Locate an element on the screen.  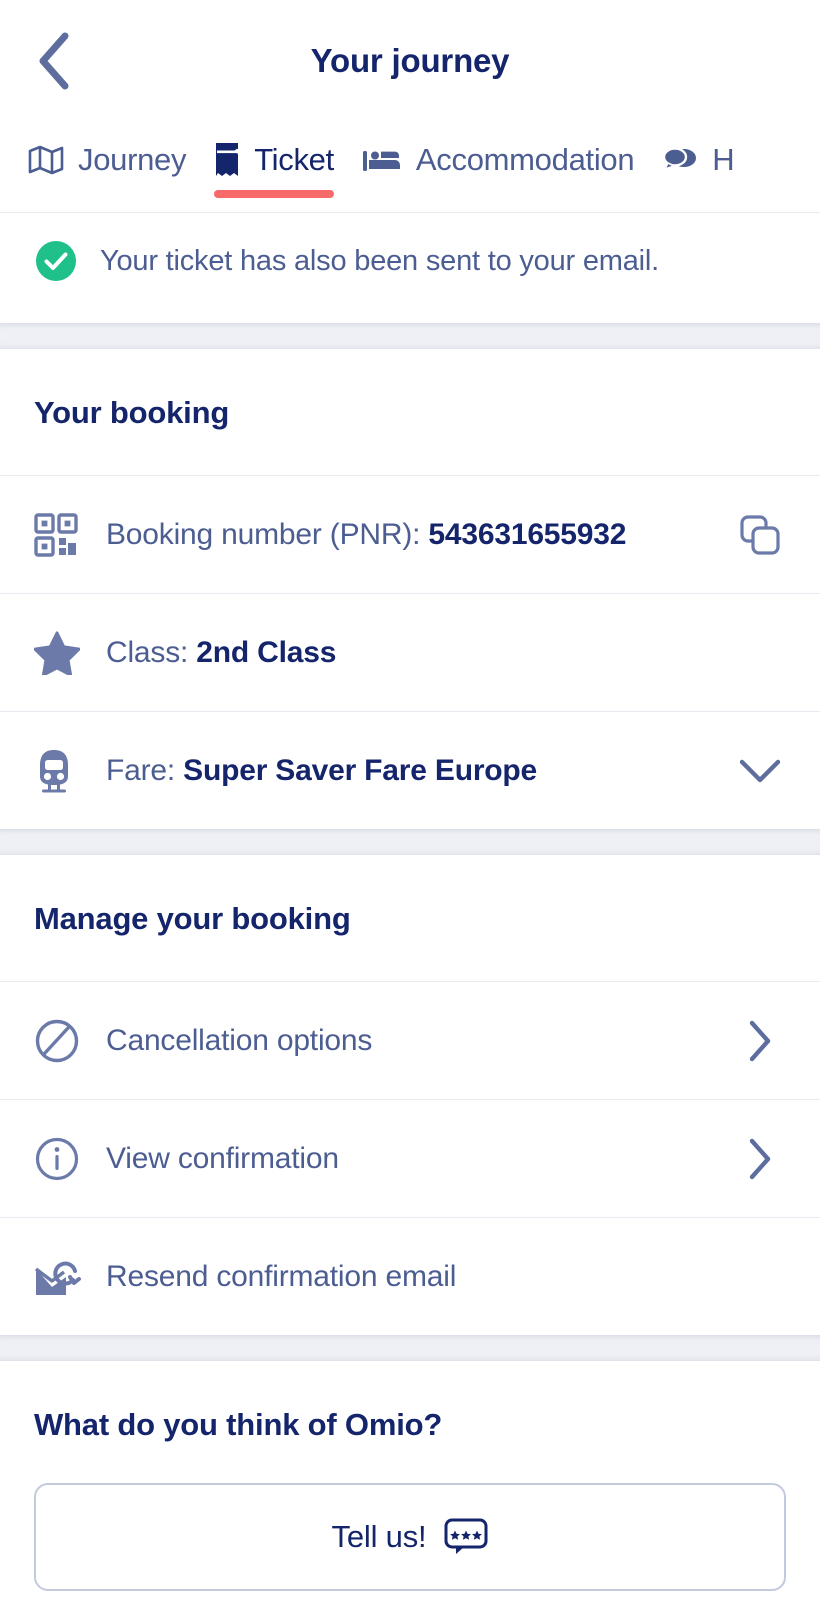
booking-number-text: Booking number (PNR): 543631655932 is located at coordinates (415, 535).